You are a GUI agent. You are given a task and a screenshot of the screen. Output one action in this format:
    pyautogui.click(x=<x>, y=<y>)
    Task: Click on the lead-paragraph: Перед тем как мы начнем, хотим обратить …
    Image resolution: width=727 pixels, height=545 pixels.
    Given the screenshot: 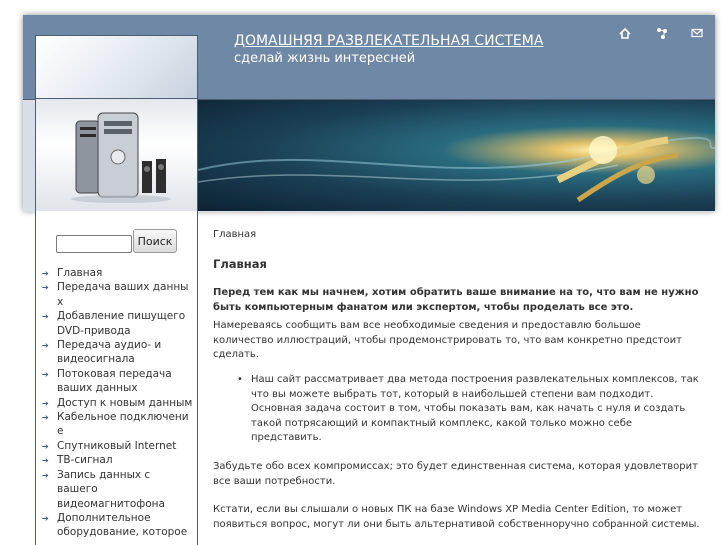 What is the action you would take?
    pyautogui.click(x=456, y=300)
    